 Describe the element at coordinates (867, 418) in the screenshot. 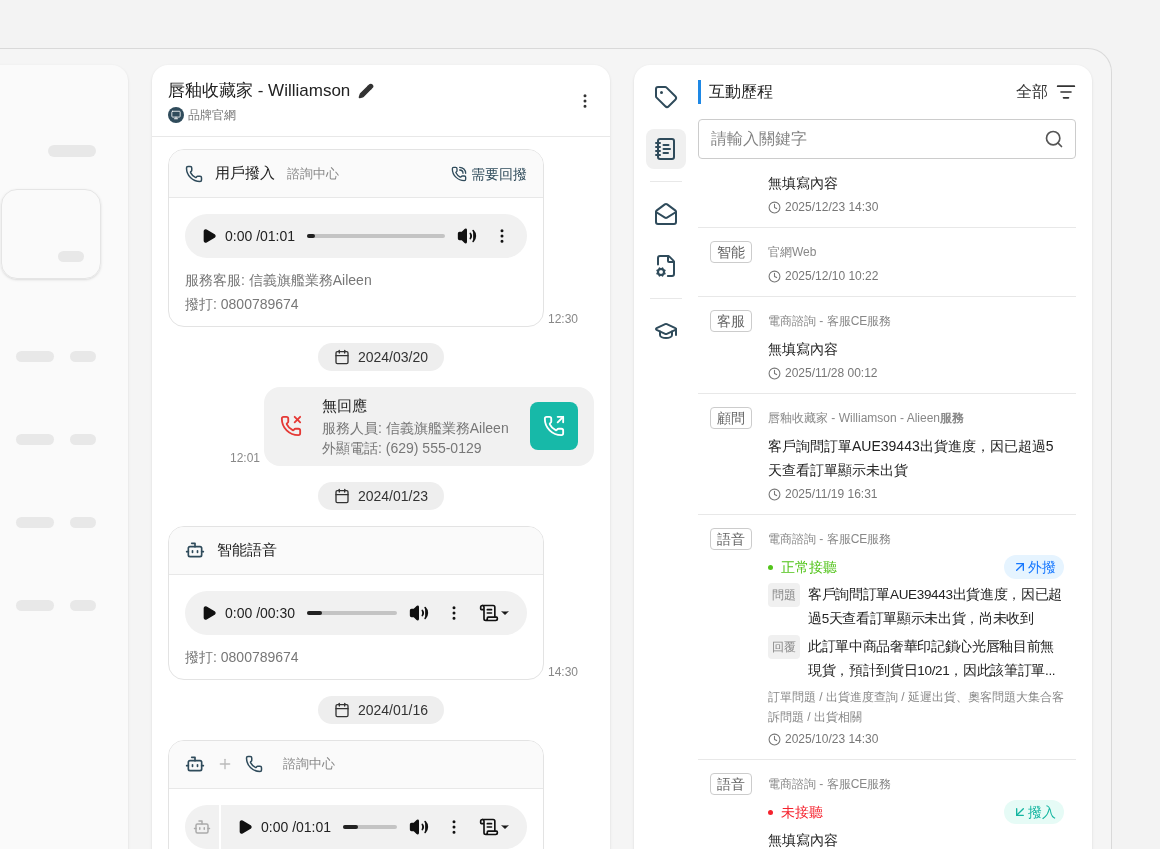

I see `history-source: 唇釉收藏家 - Williamson - Alieen服務` at that location.